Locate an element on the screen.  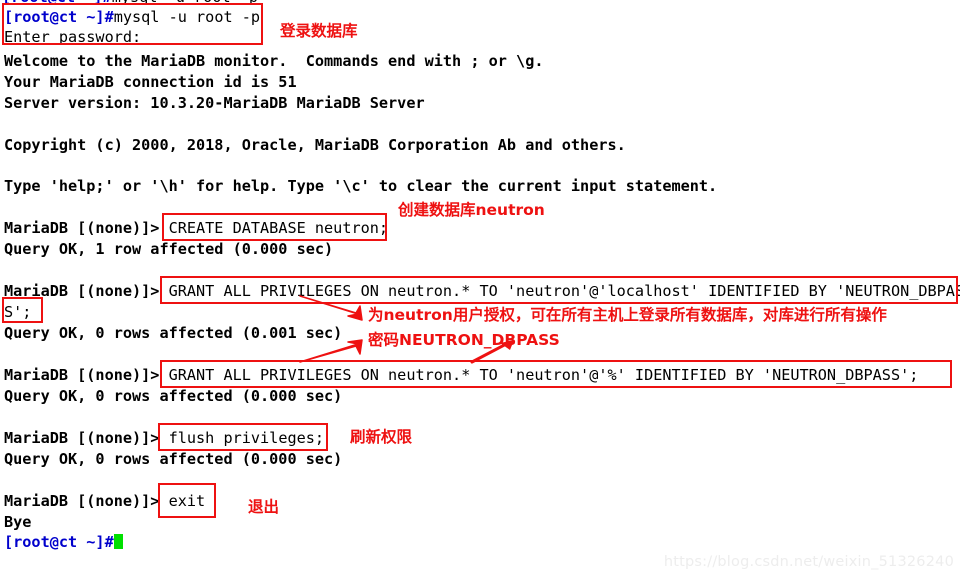
mysql-login-command: mysql -u root -p is located at coordinates (187, 17).